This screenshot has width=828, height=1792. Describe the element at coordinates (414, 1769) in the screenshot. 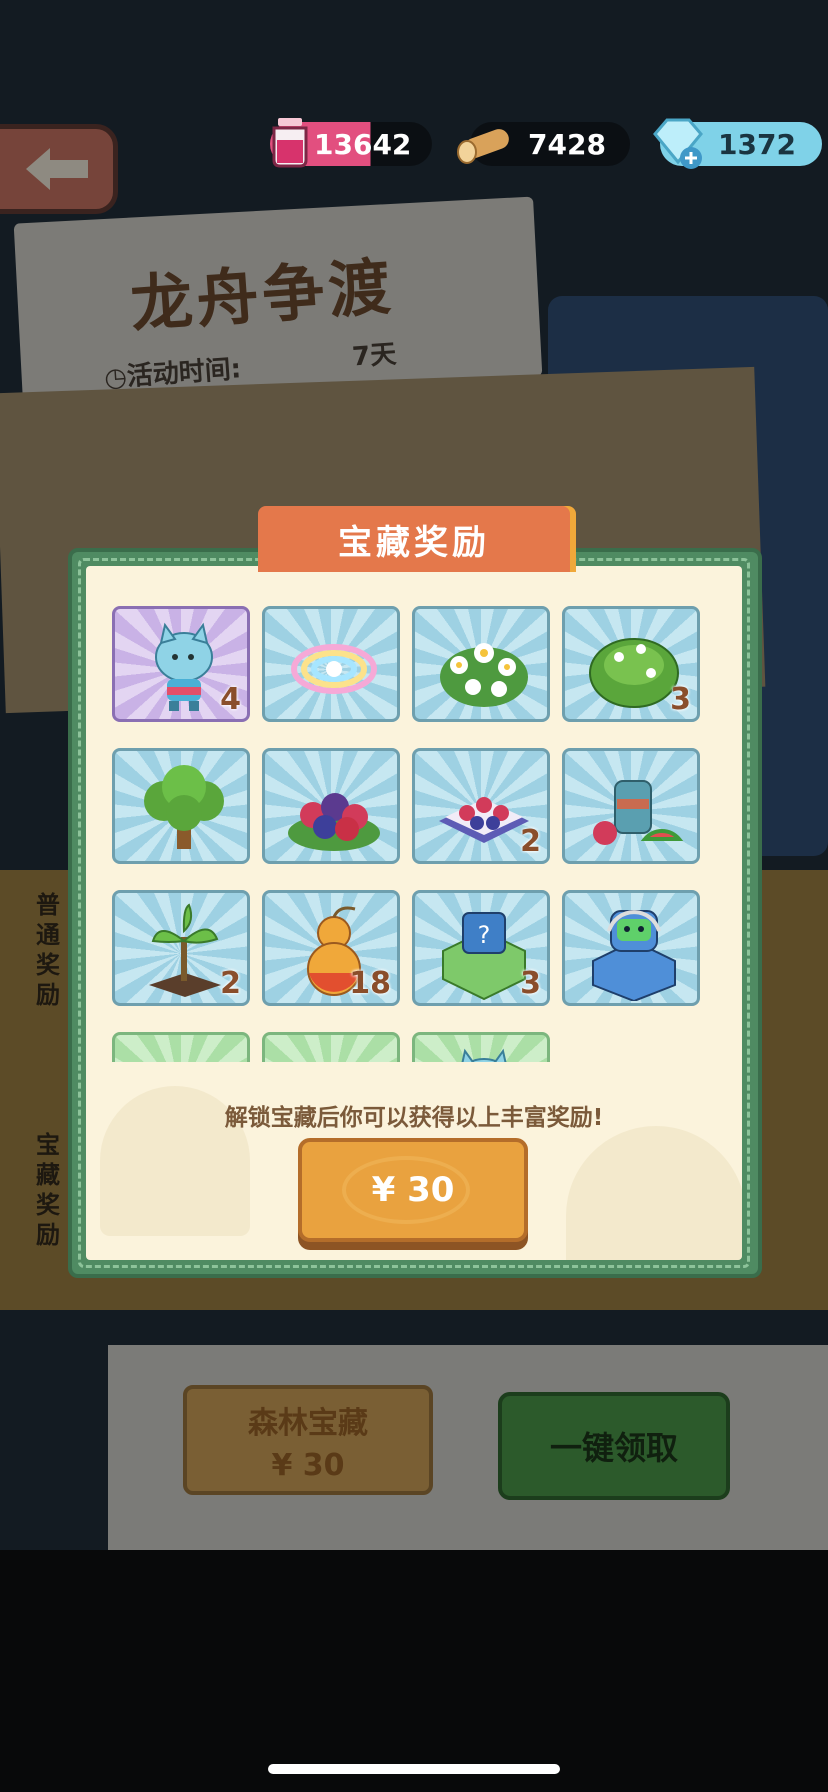

I see `home-indicator` at that location.